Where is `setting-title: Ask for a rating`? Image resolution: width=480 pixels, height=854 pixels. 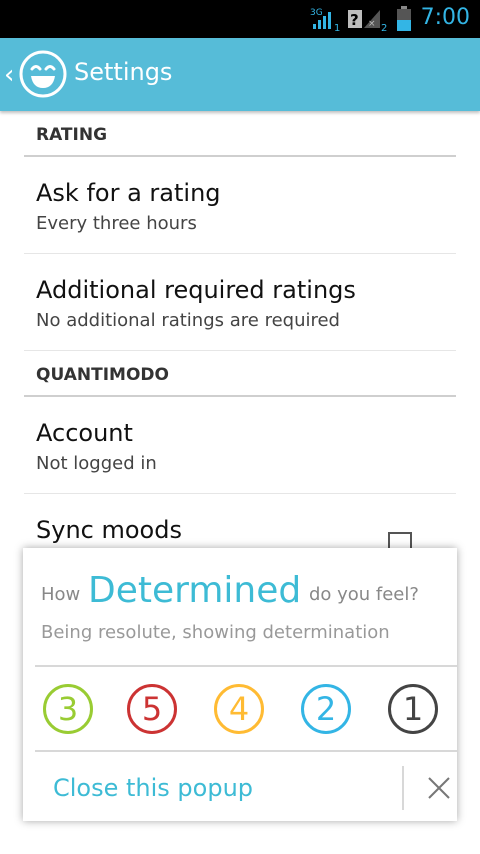 setting-title: Ask for a rating is located at coordinates (128, 193).